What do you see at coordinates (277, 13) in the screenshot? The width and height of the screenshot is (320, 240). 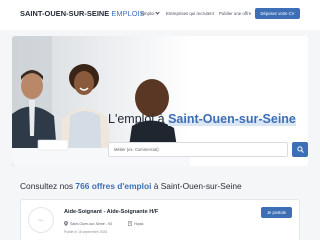 I see `deposit-cv-button: Déposez votre CV` at bounding box center [277, 13].